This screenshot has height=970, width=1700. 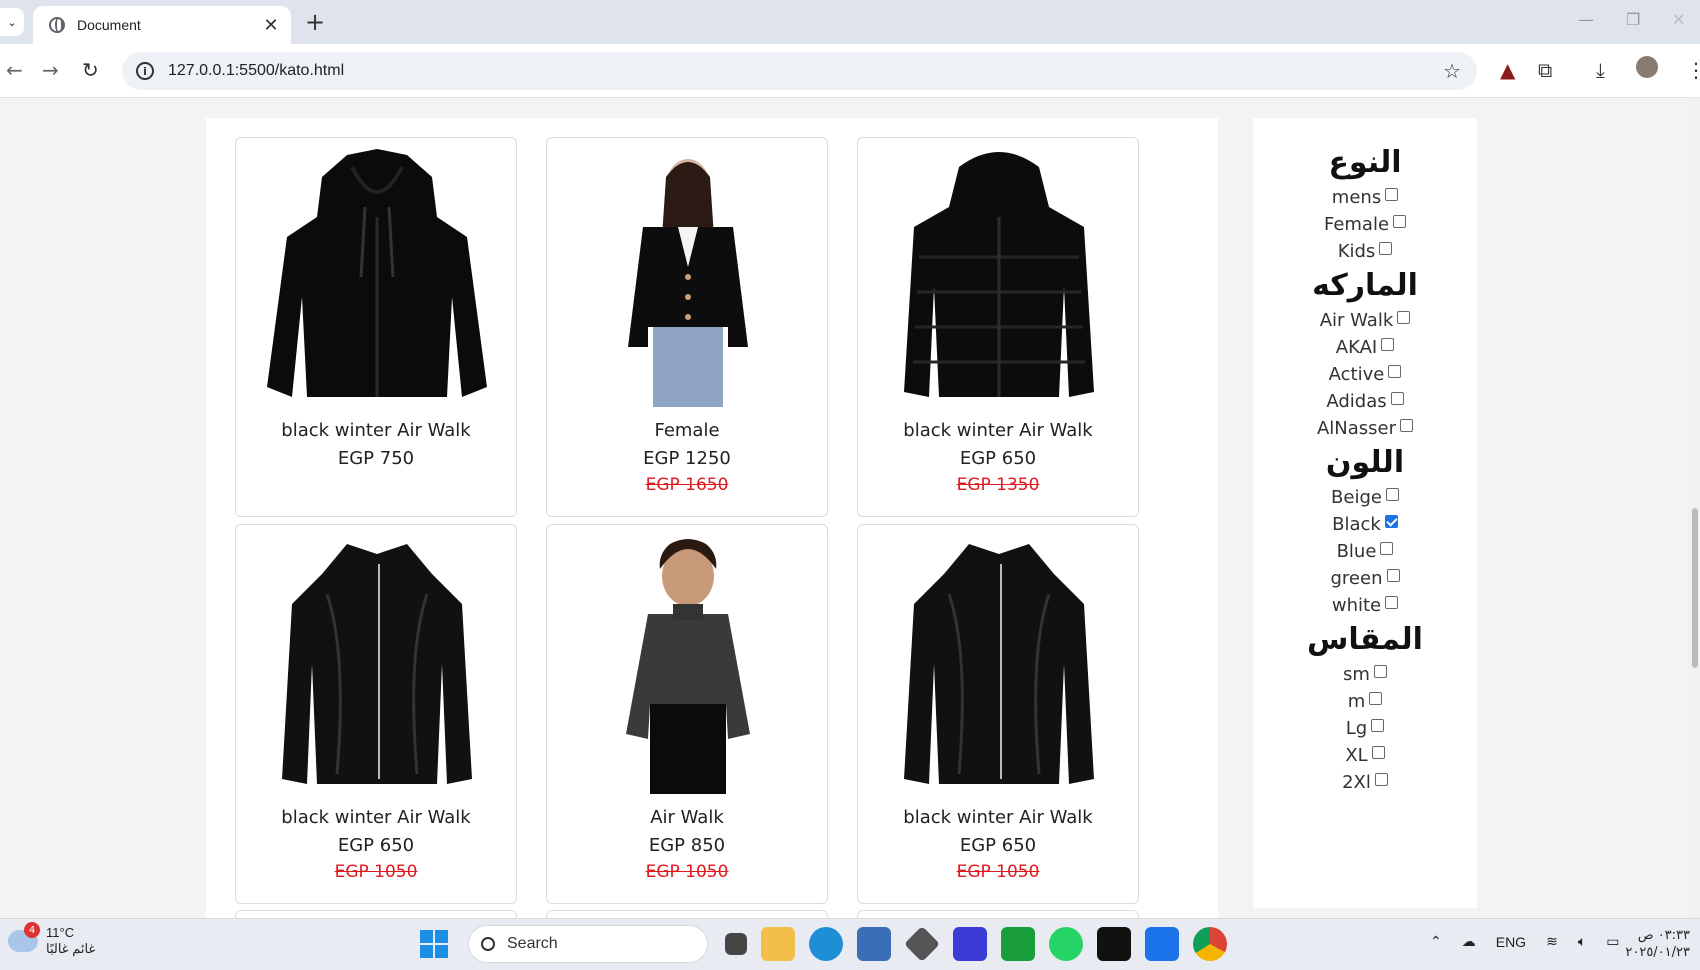 I want to click on tray-cloud-icon: ☁, so click(x=1469, y=941).